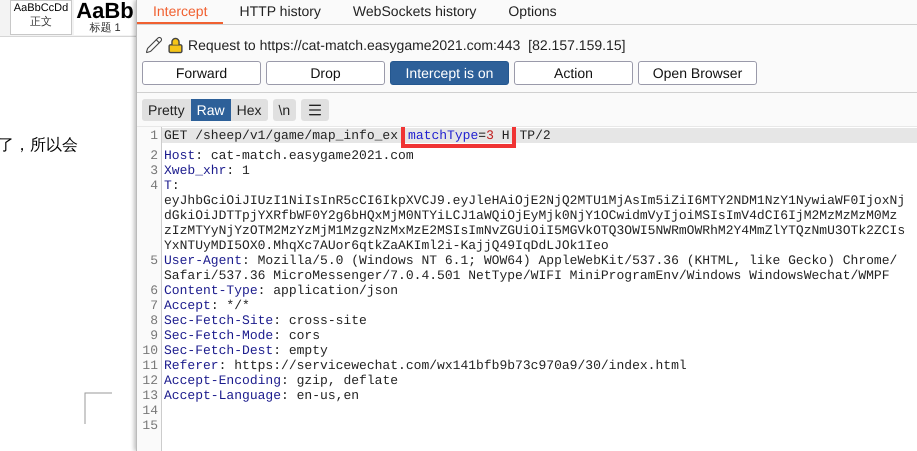  Describe the element at coordinates (535, 230) in the screenshot. I see `code-text: zIzMTYyNjYzOTM2MzYzMjM1MzgzNzMxMzE2MSIsImNvZGUiOiI5MGVkOTQ3OWI5NWRmOWRhM2Y4MmZlYTQzNmU3OTk2ZCIs` at that location.